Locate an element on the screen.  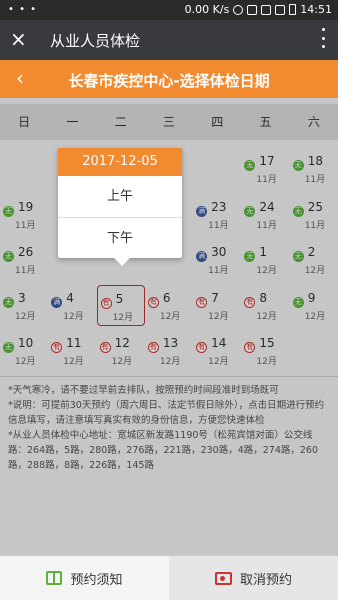
battery-icon is located at coordinates (293, 9).